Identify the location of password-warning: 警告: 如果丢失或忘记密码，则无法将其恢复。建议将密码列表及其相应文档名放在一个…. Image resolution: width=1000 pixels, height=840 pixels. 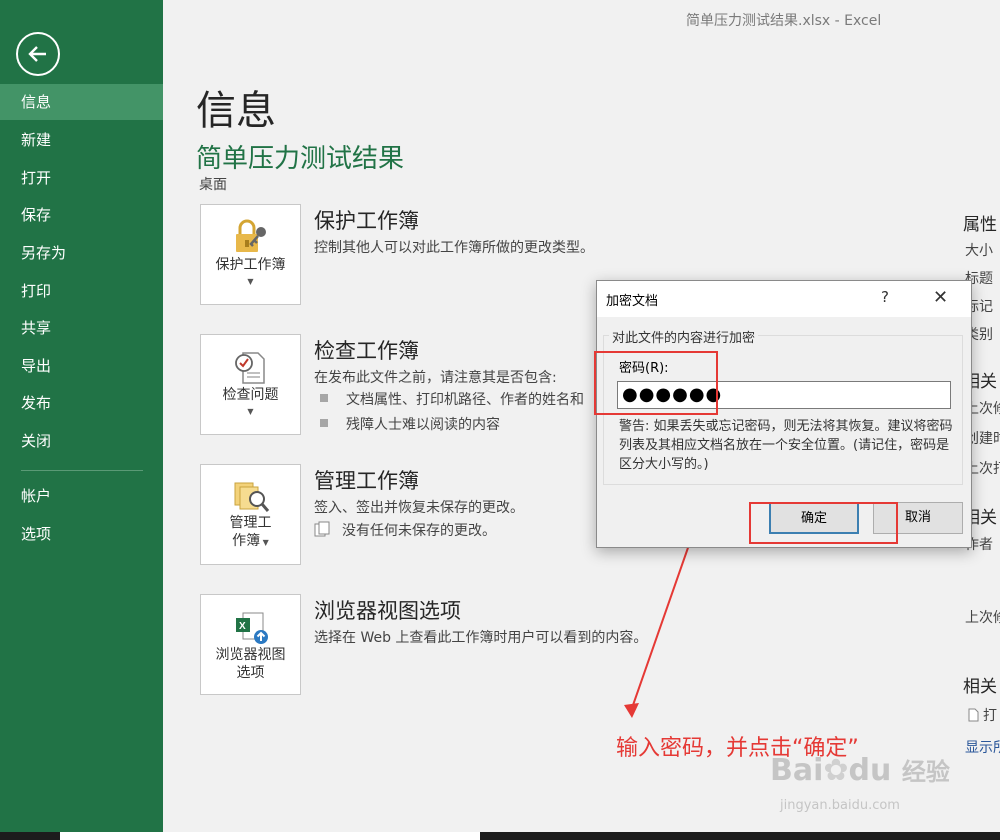
(786, 445).